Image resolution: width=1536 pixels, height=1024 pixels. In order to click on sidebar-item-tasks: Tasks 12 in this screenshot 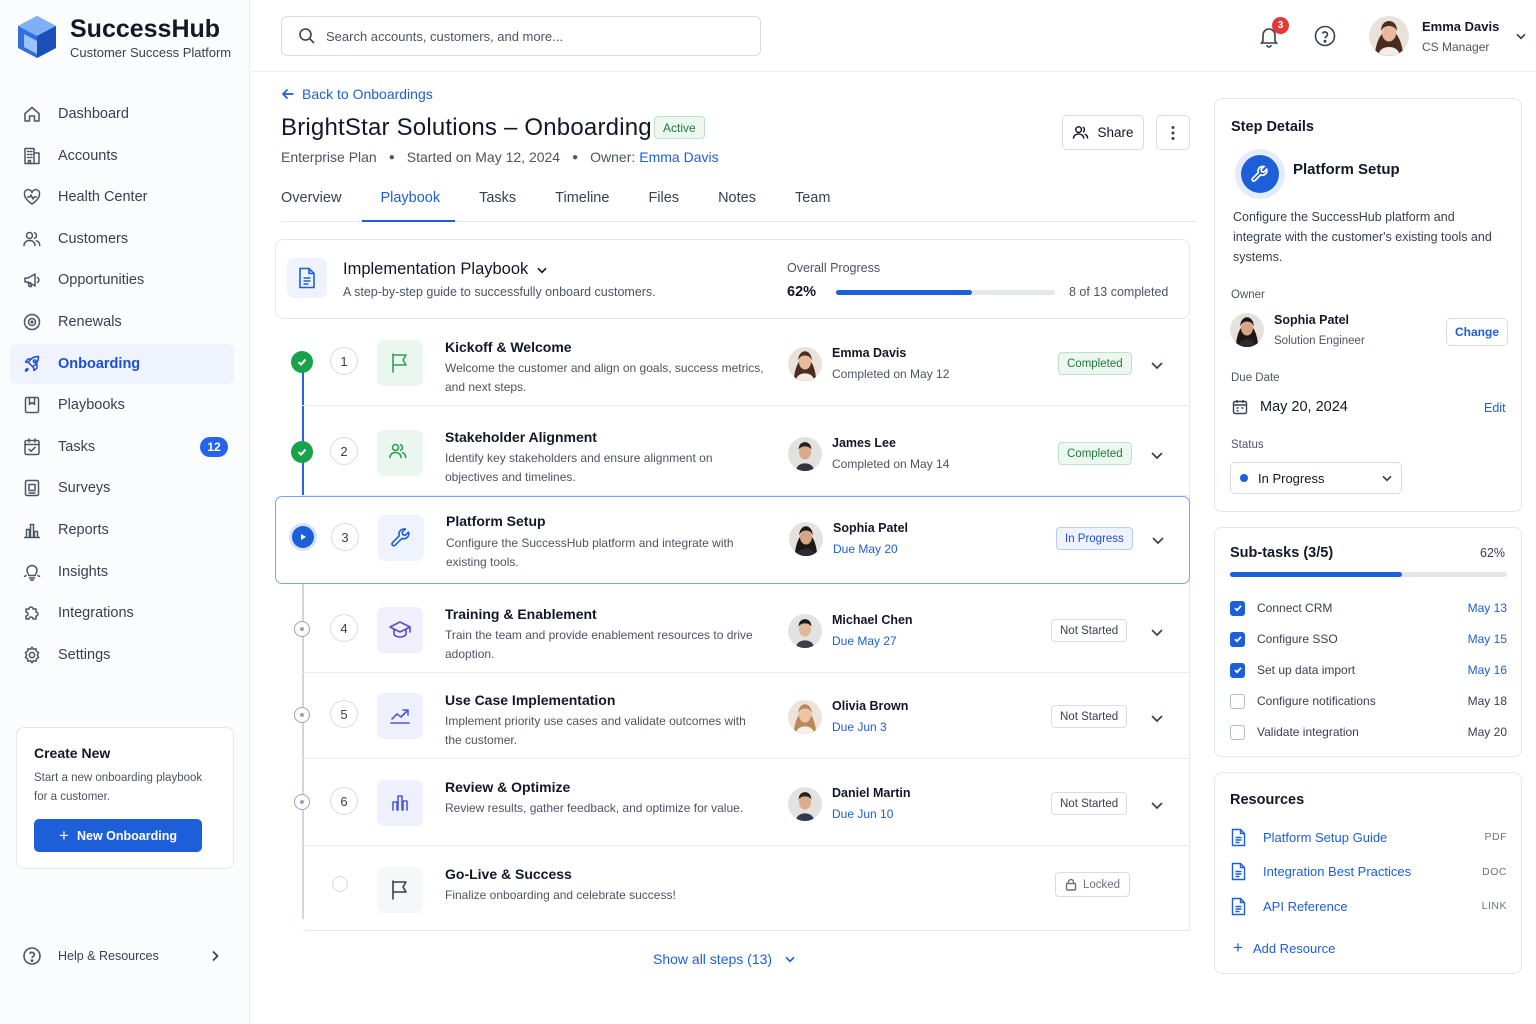, I will do `click(122, 447)`.